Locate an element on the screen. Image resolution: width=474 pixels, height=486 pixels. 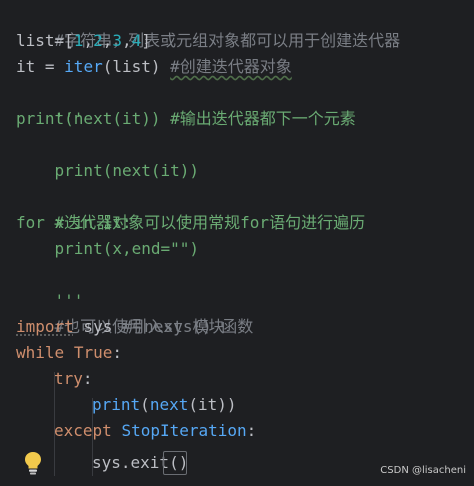
number-literal: 3 is located at coordinates (117, 40).